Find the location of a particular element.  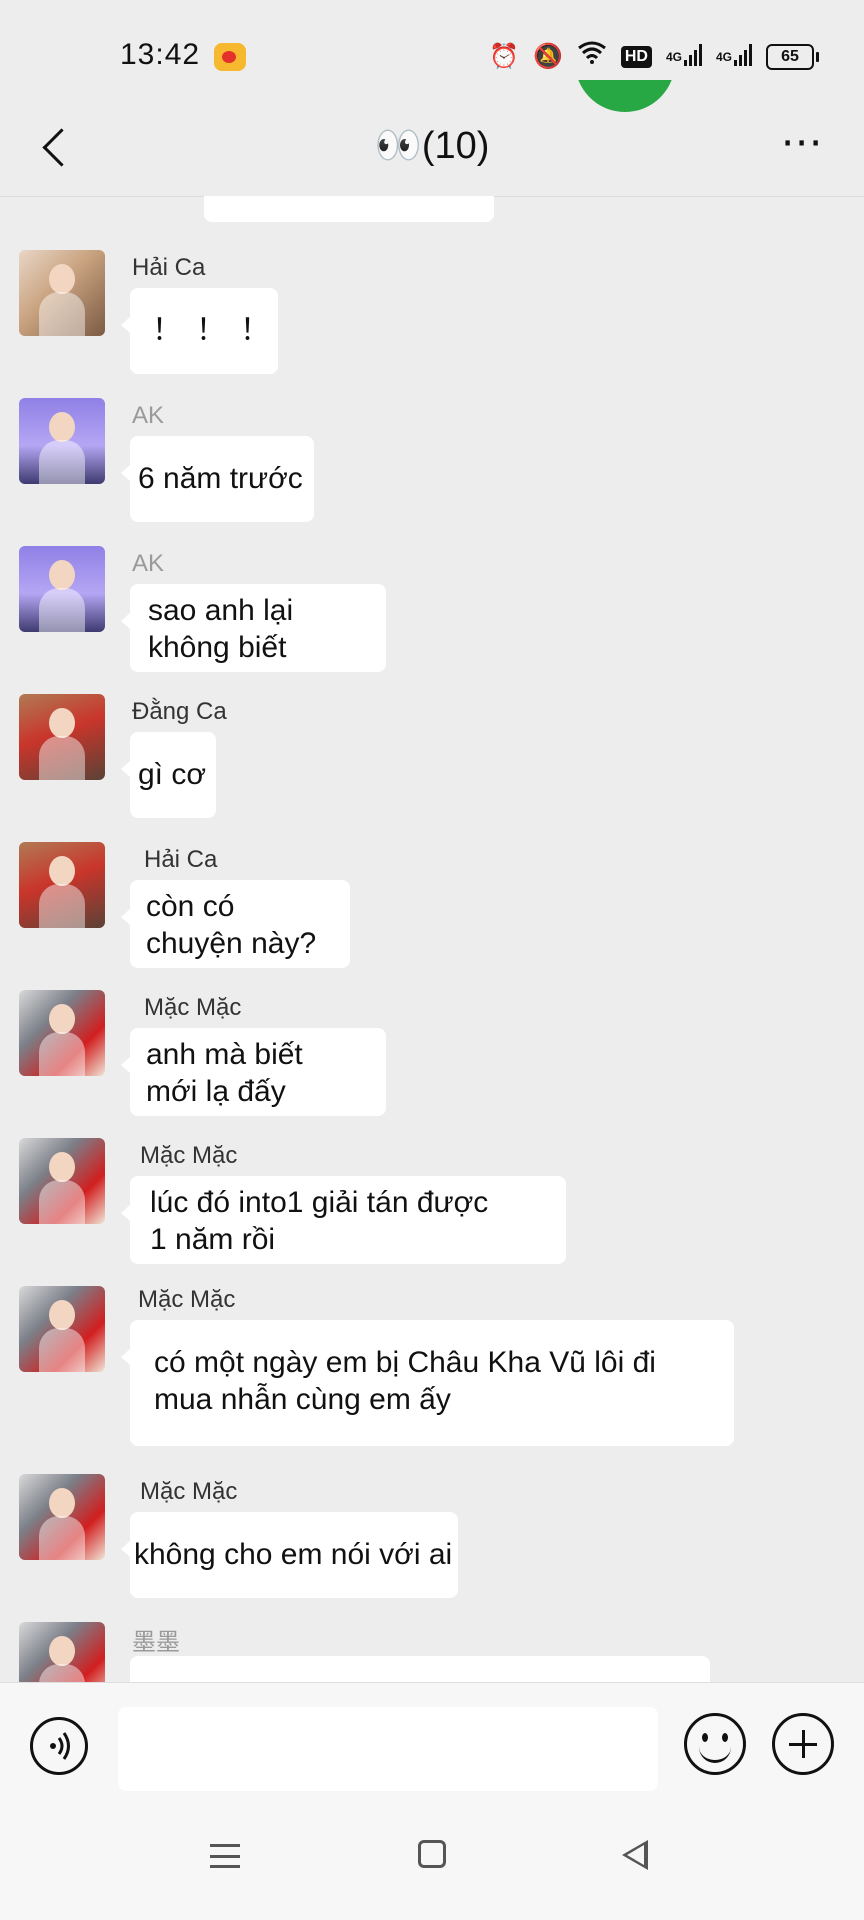

battery-icon: 65 is located at coordinates (792, 57).